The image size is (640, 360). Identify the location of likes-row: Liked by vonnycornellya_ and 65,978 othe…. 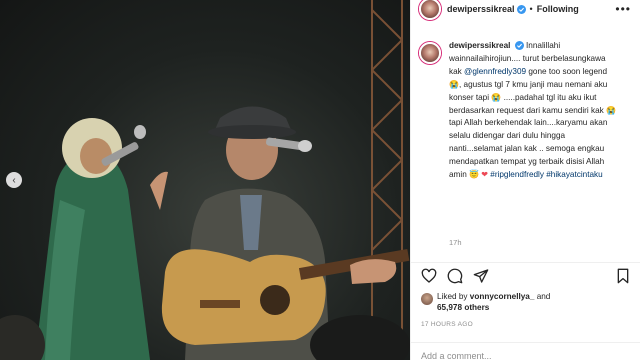
(485, 302).